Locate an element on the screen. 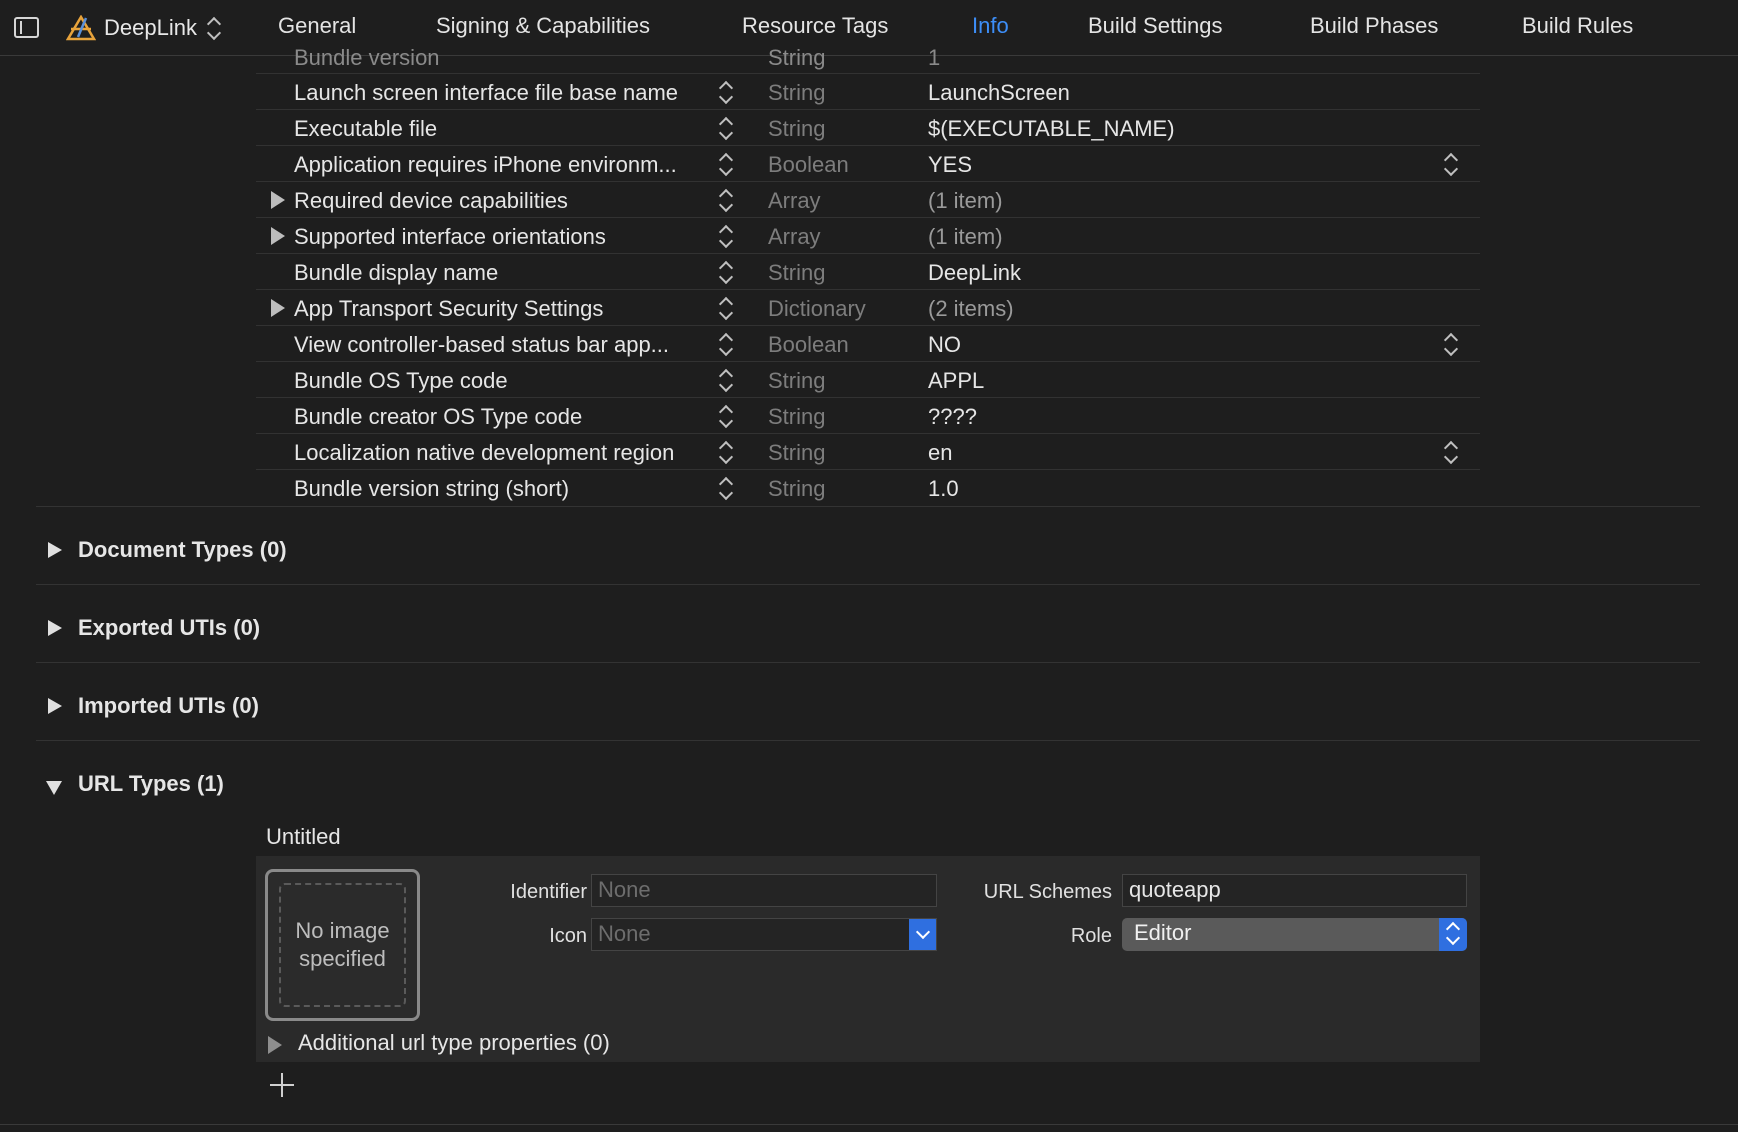 The height and width of the screenshot is (1132, 1738). section-title: Imported UTIs (0) is located at coordinates (168, 705).